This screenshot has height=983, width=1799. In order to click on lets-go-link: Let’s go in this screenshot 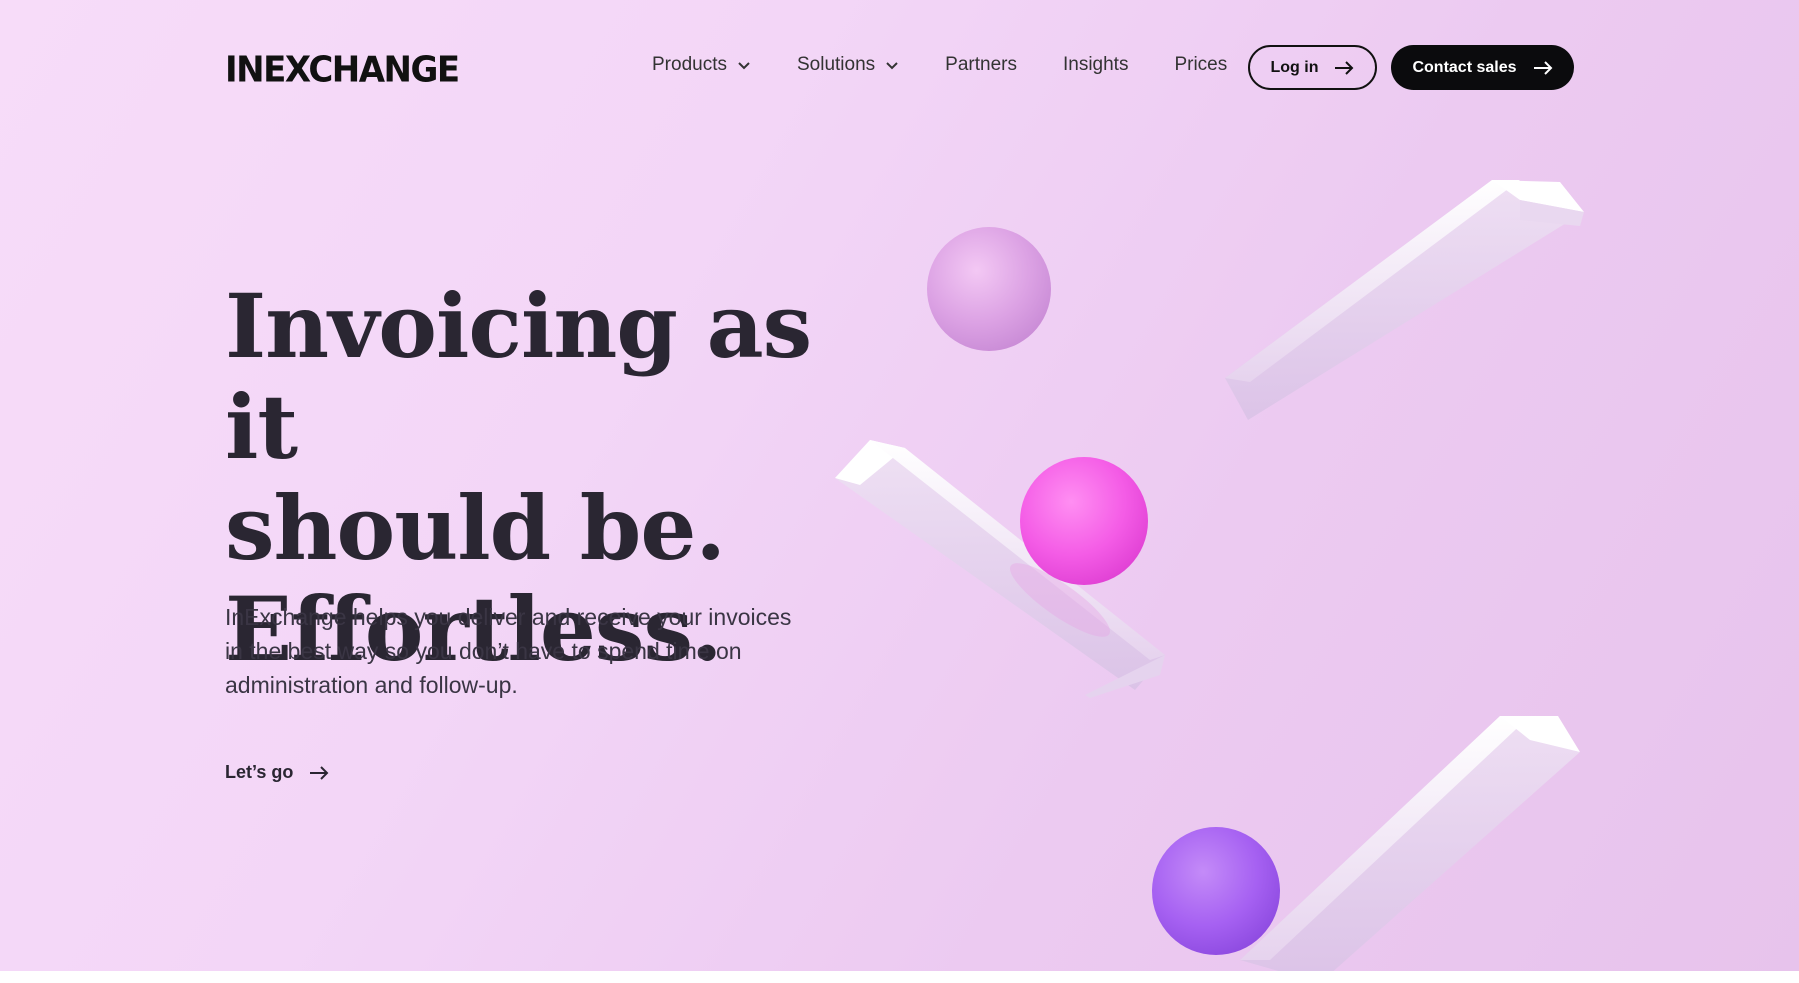, I will do `click(277, 772)`.